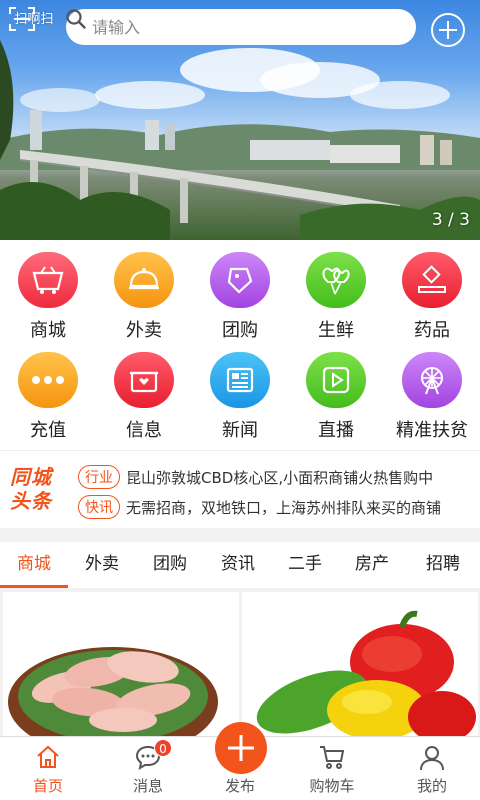  Describe the element at coordinates (450, 220) in the screenshot. I see `banner-page-indicator: 3 / 3` at that location.